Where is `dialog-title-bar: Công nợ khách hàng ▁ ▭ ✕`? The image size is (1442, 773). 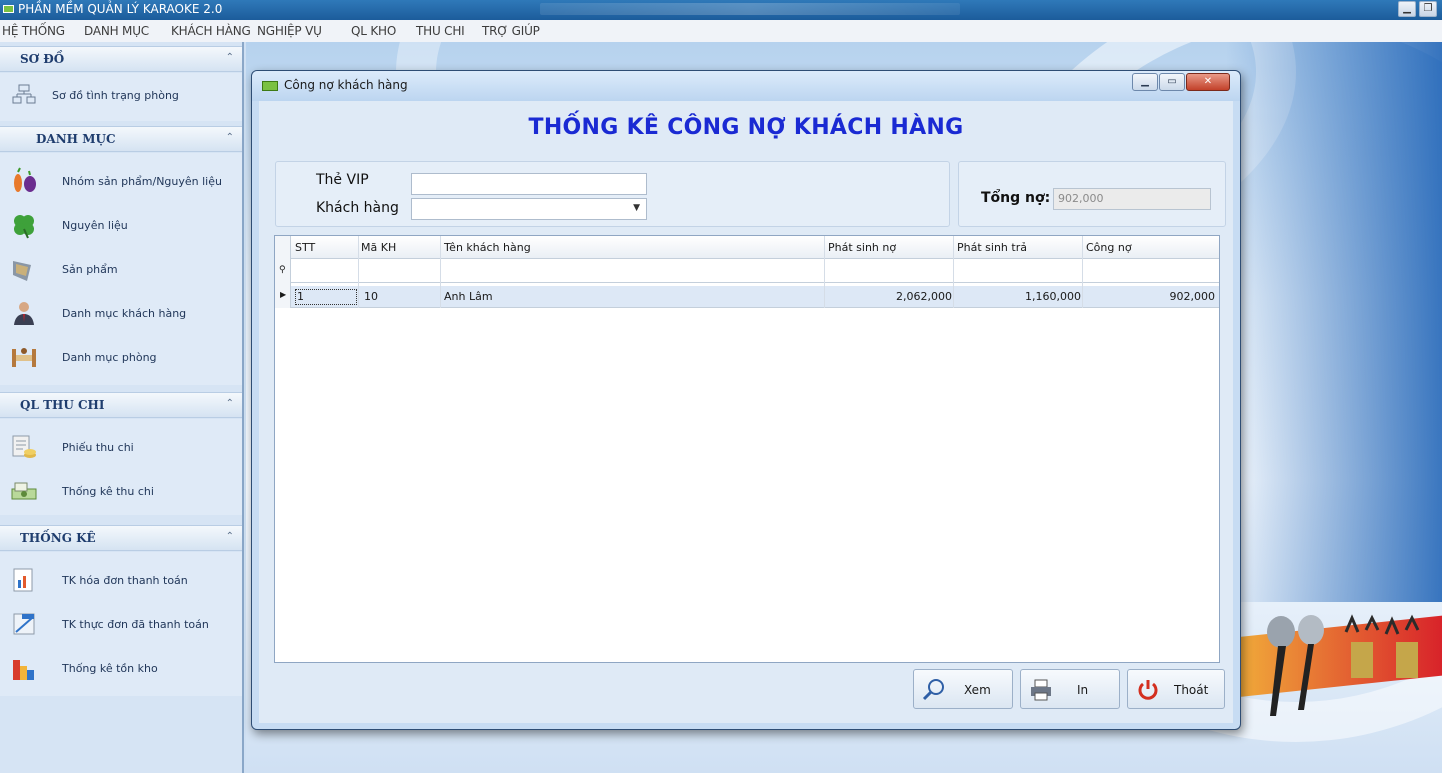 dialog-title-bar: Công nợ khách hàng ▁ ▭ ✕ is located at coordinates (746, 86).